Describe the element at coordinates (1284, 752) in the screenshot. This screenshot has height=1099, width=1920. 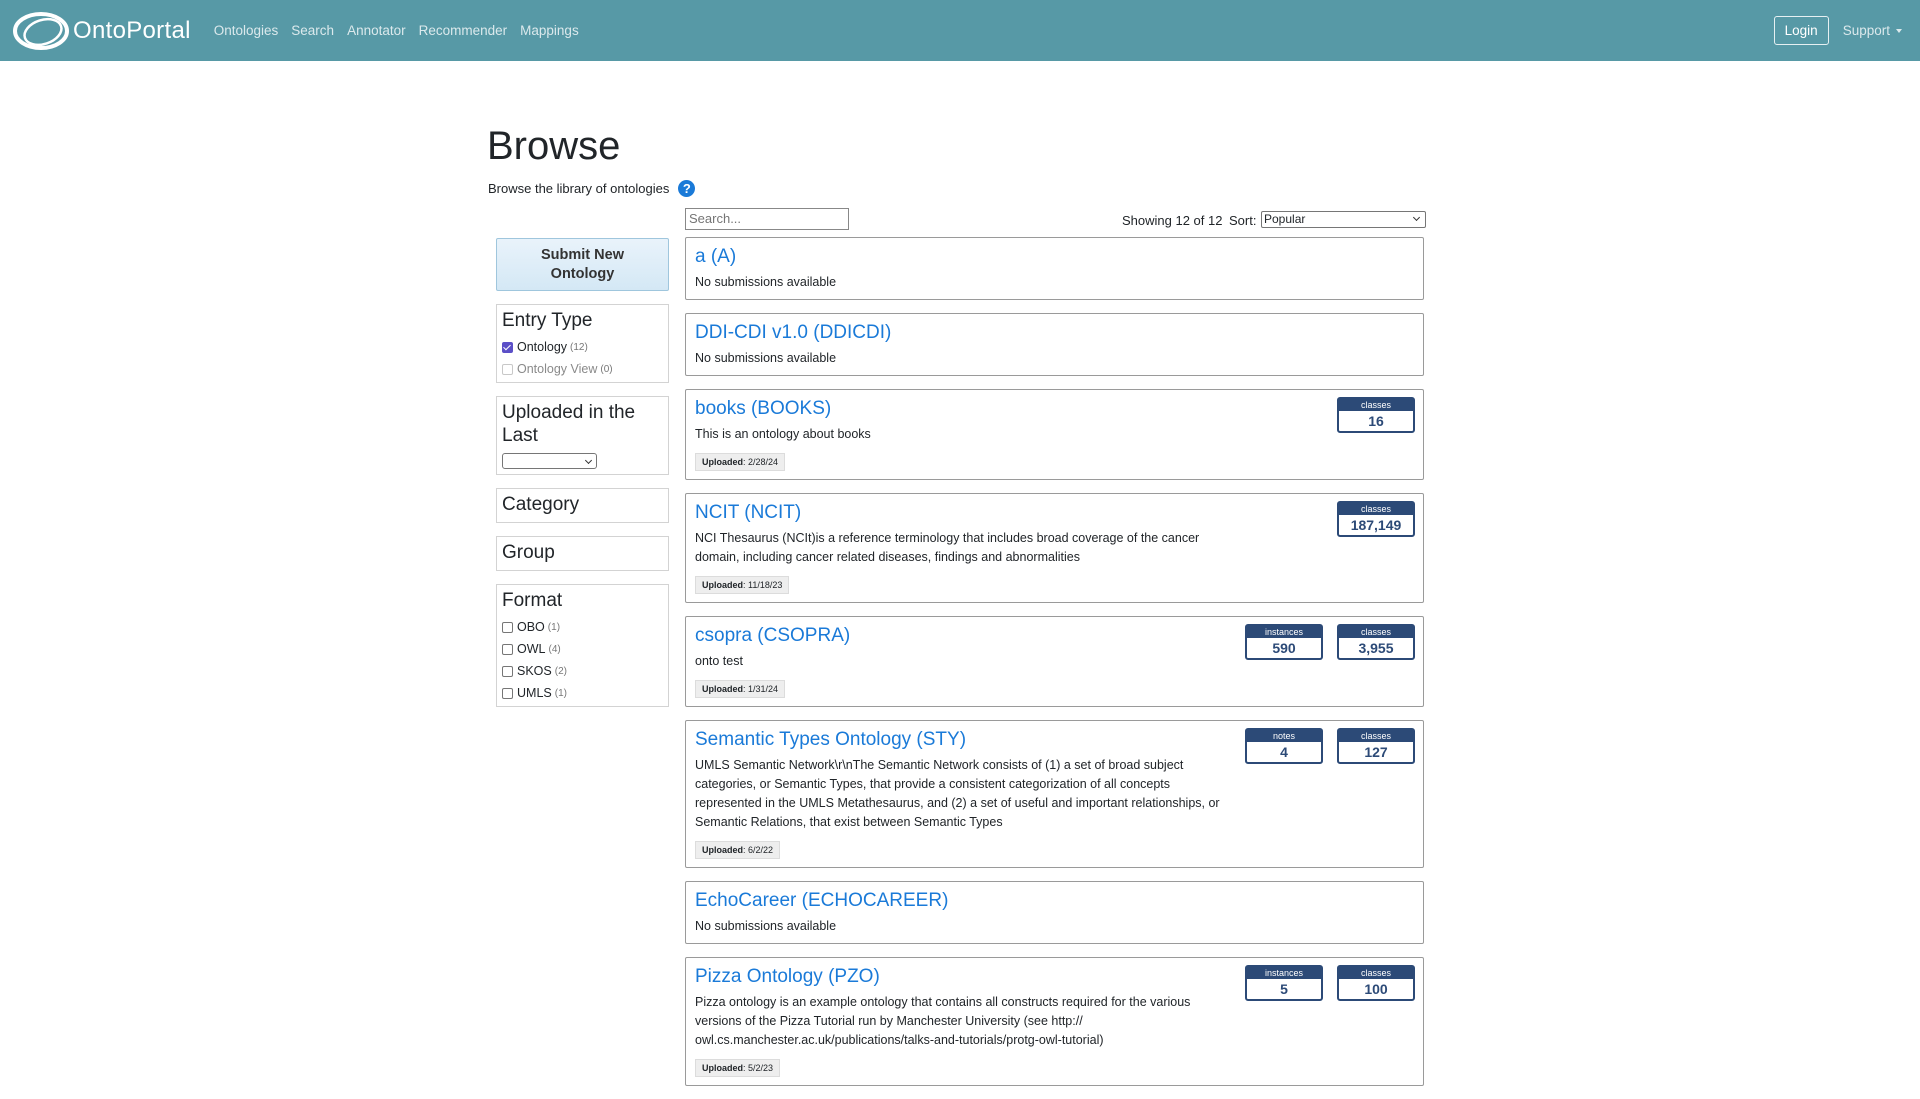
I see `metric-value: 4` at that location.